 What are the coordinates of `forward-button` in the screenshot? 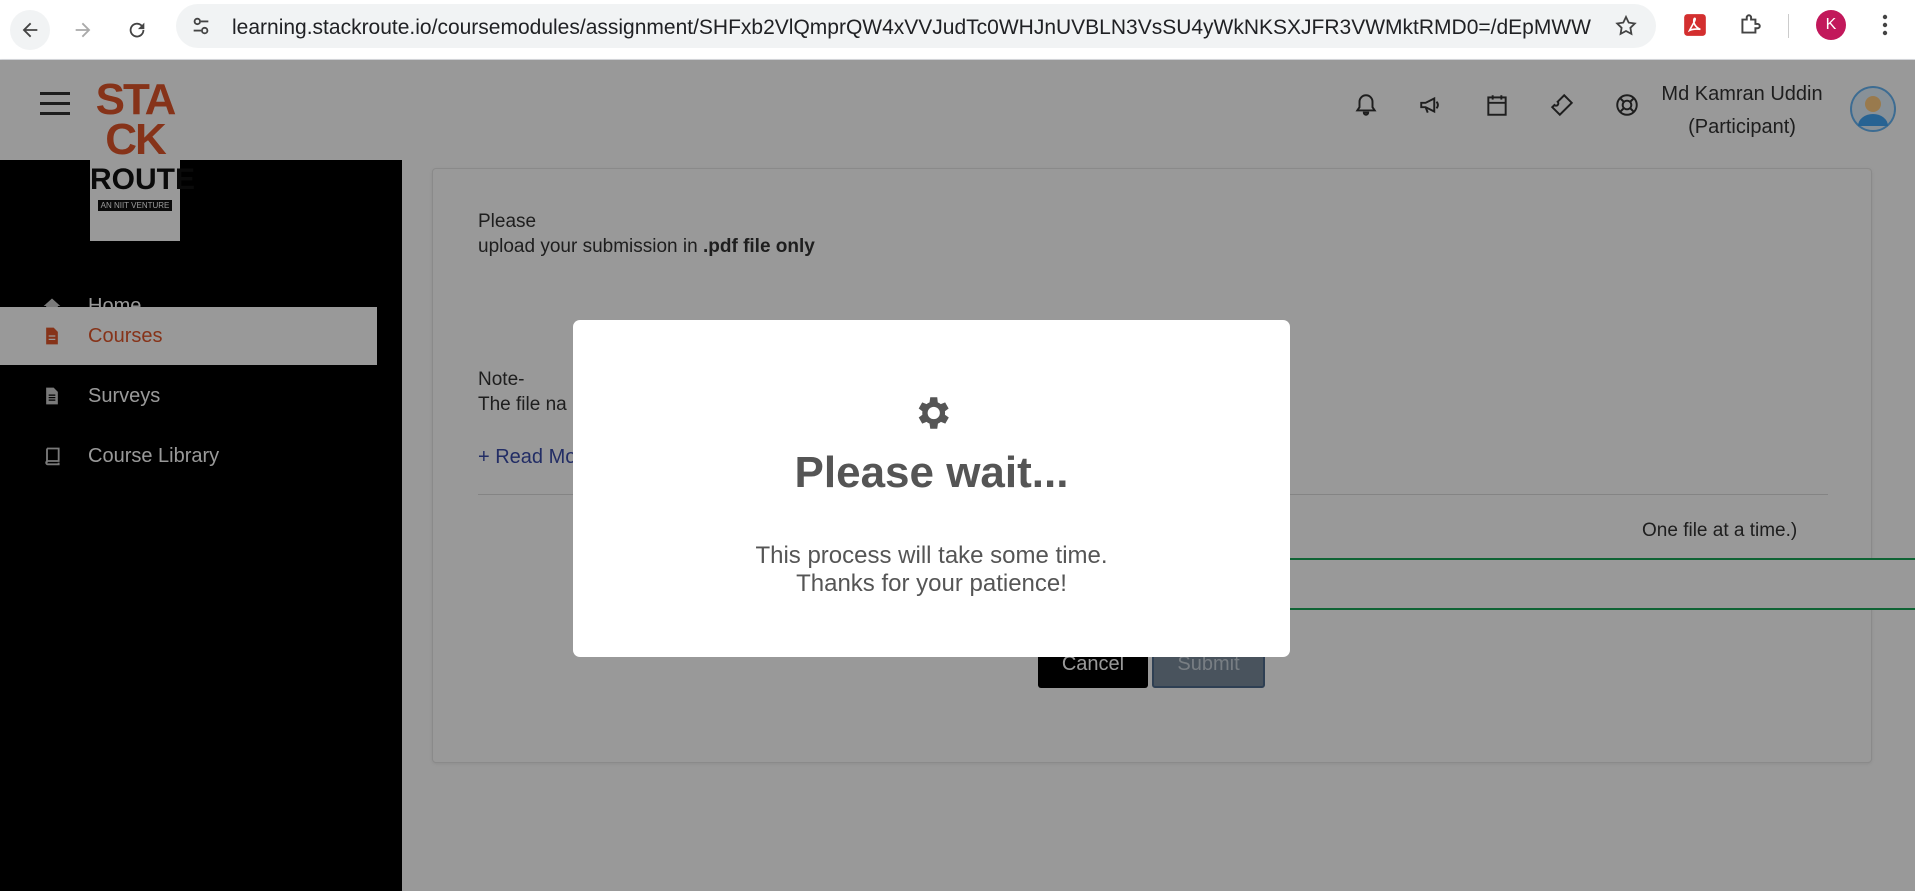 It's located at (83, 30).